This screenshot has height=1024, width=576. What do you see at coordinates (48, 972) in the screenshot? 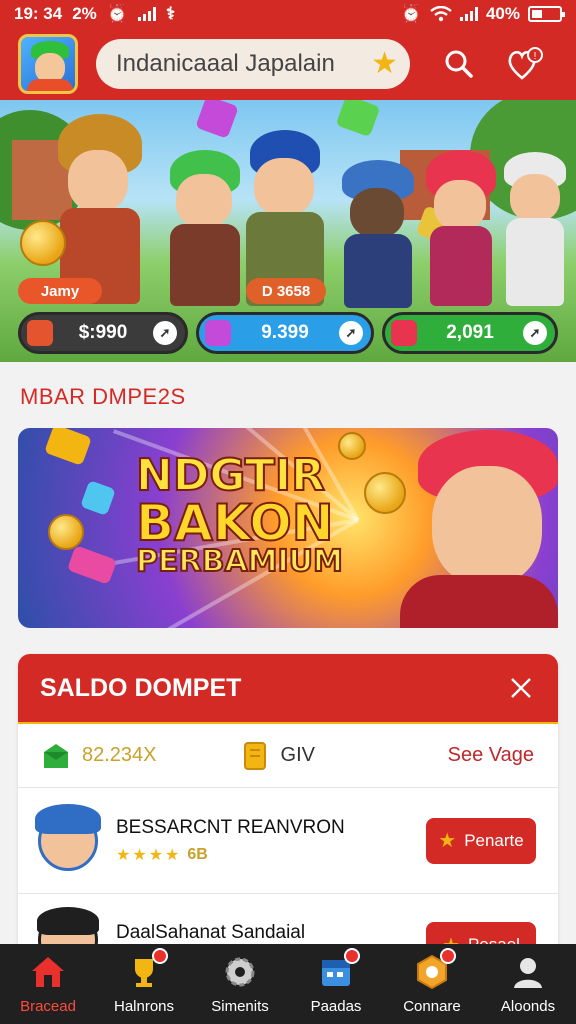
I see `home-icon` at bounding box center [48, 972].